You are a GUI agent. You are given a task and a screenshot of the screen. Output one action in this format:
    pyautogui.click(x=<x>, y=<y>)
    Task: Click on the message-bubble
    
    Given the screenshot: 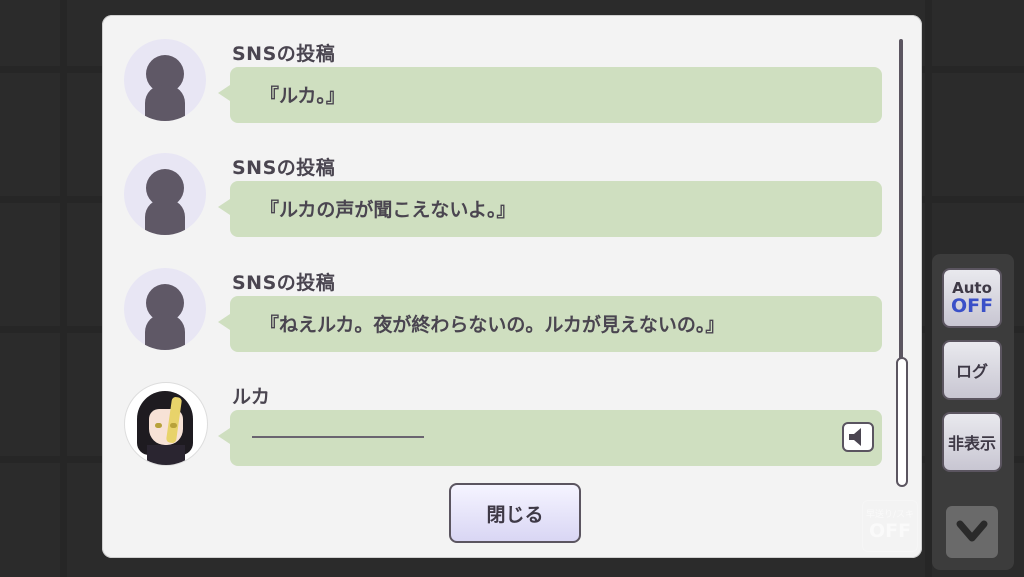 What is the action you would take?
    pyautogui.click(x=550, y=438)
    